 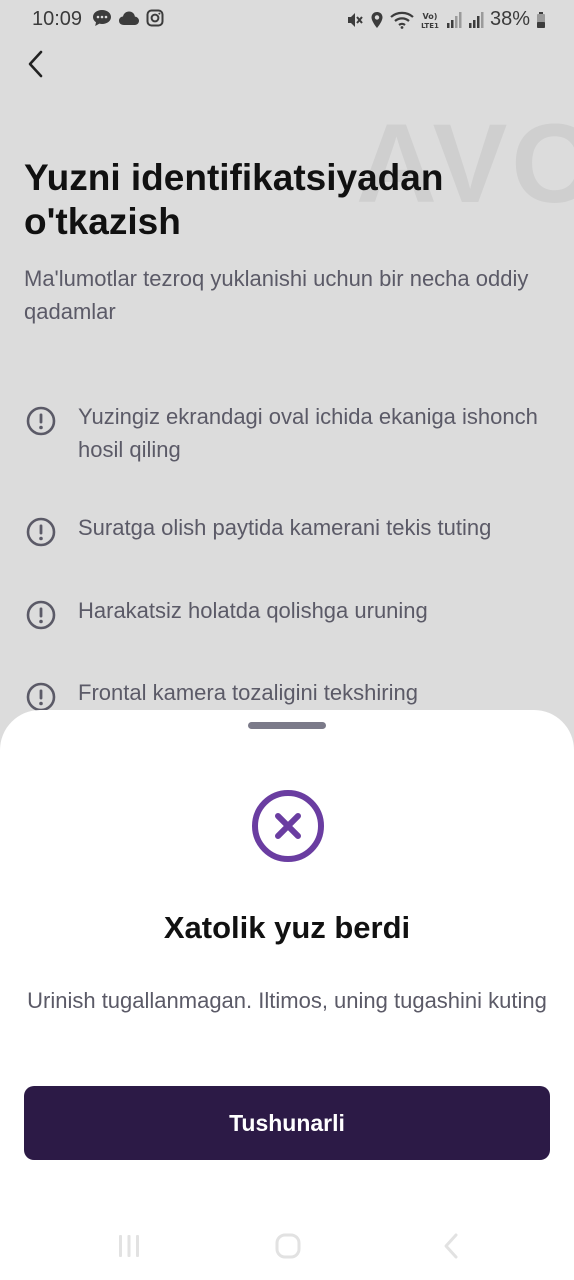 I want to click on list-item: Frontal kamera tozaligini tekshiring, so click(x=287, y=695).